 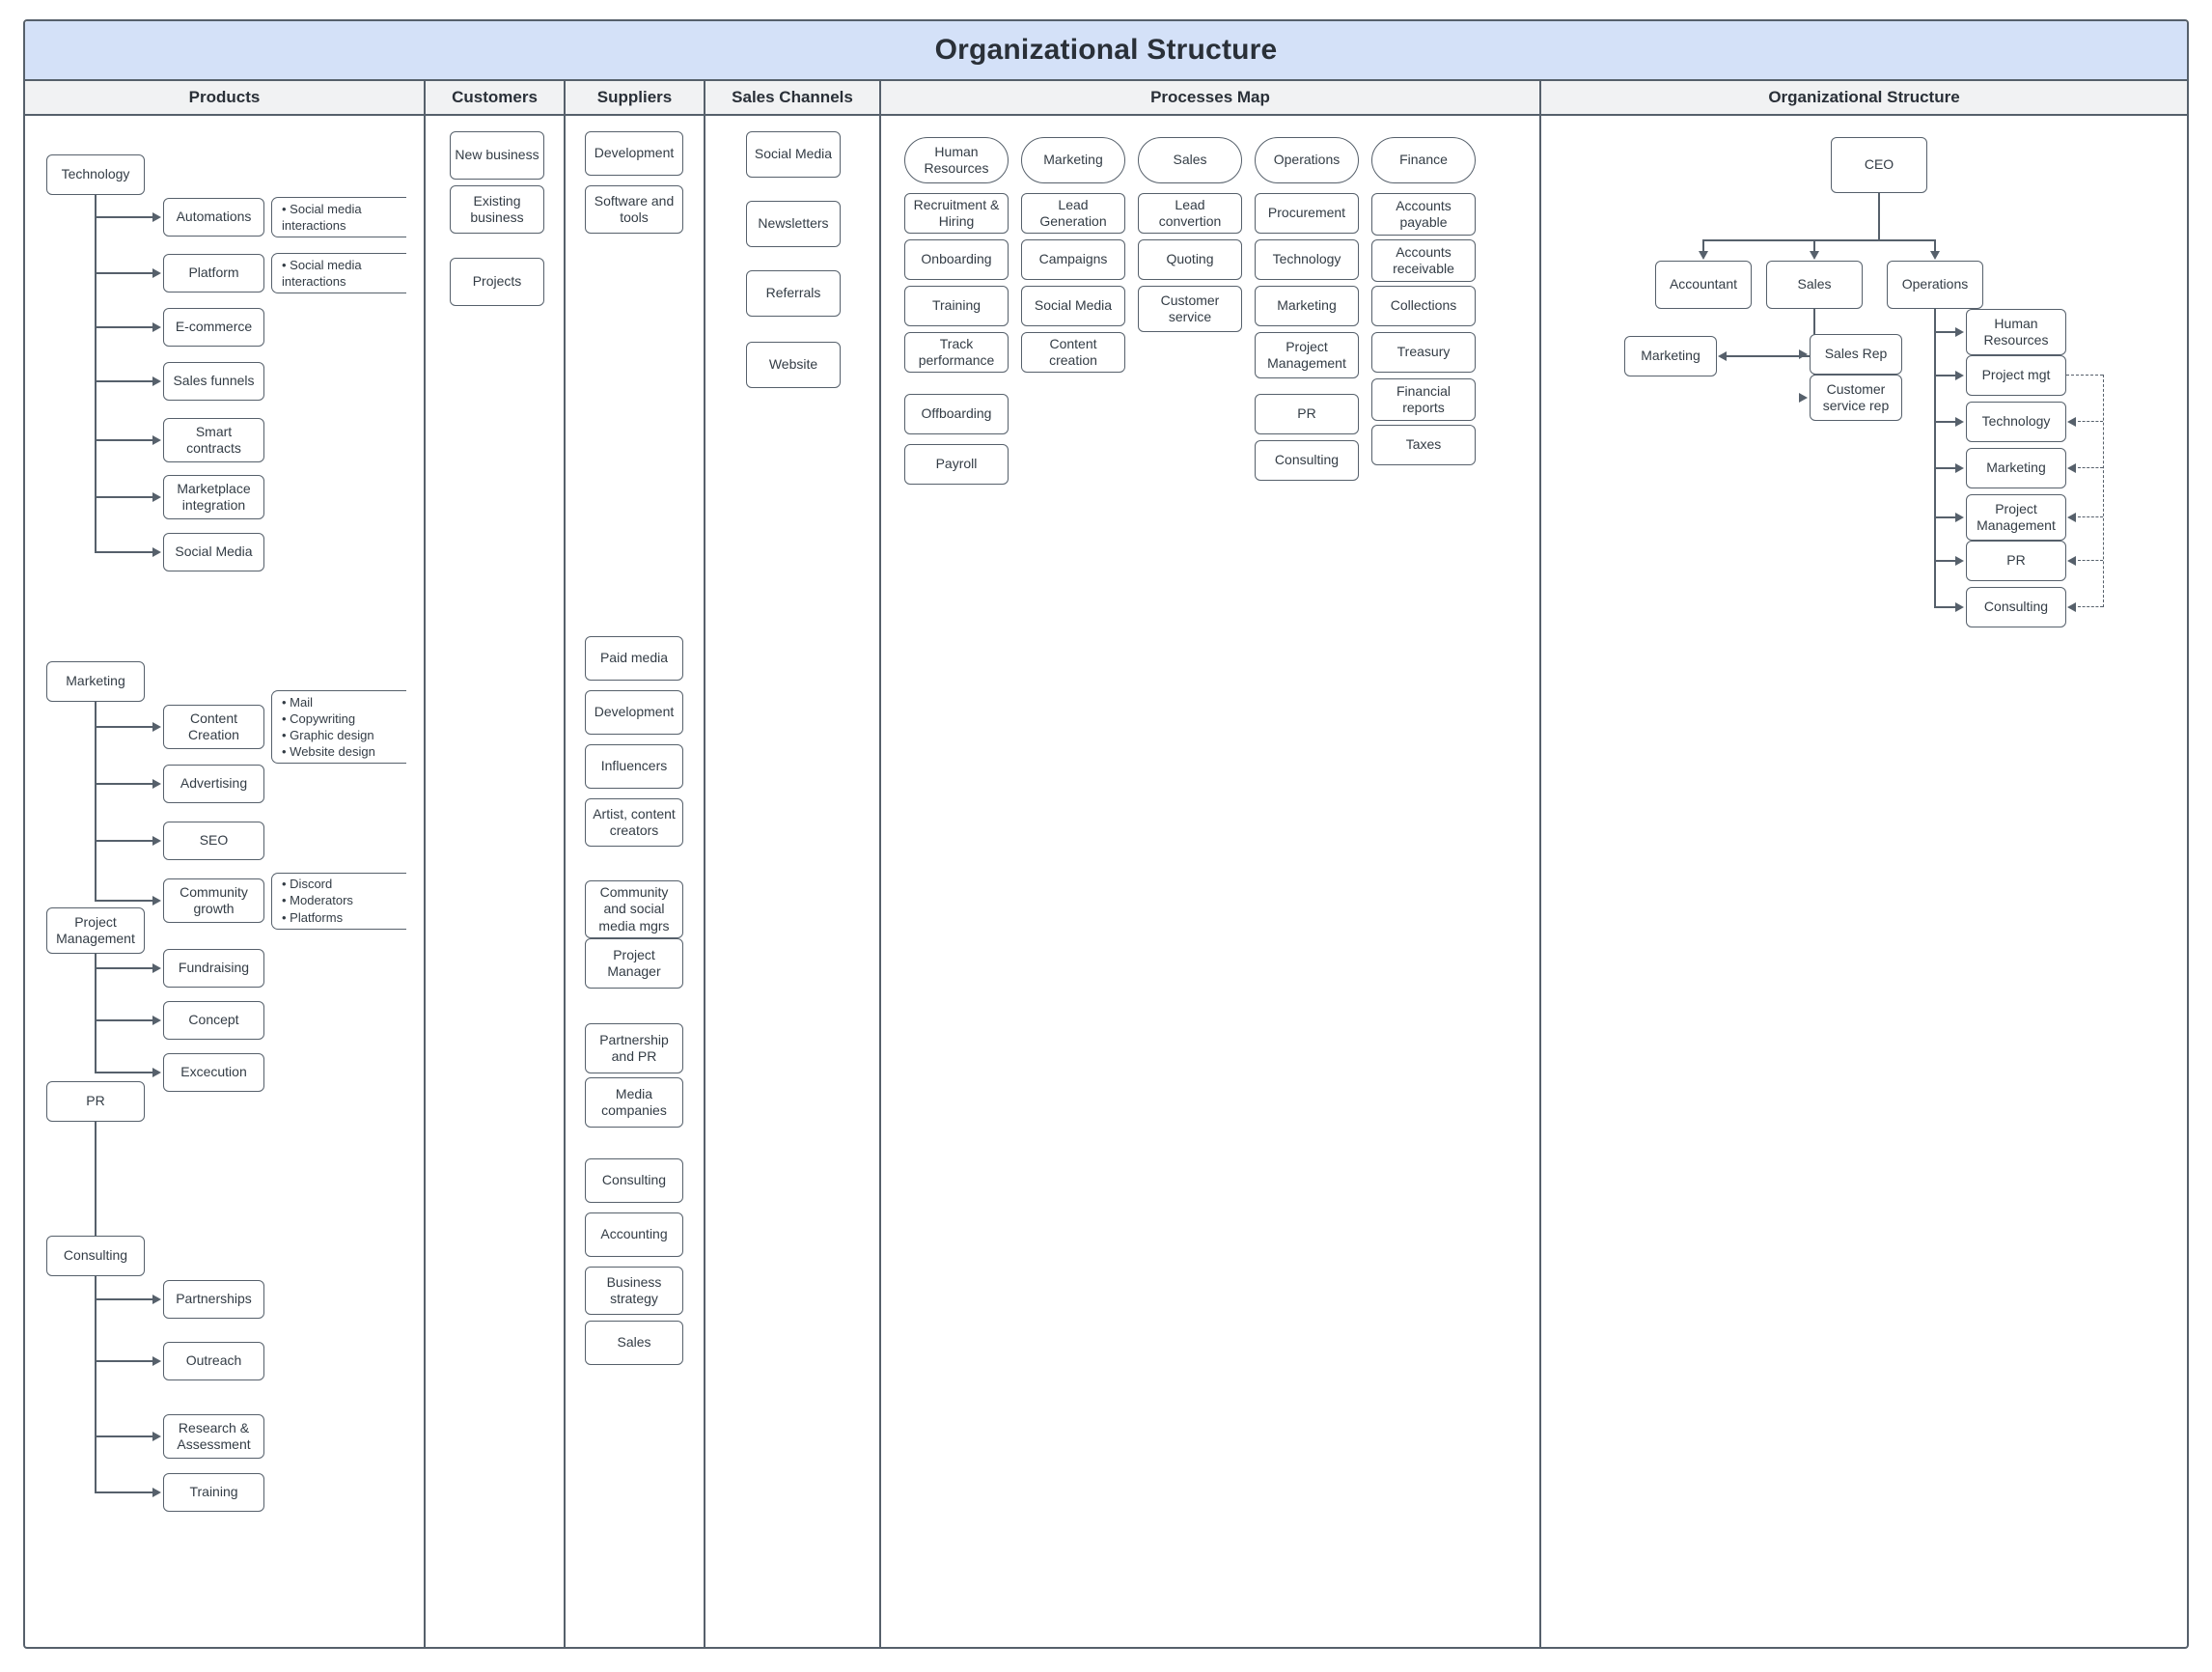 What do you see at coordinates (1307, 306) in the screenshot?
I see `process-item-4-3: Marketing` at bounding box center [1307, 306].